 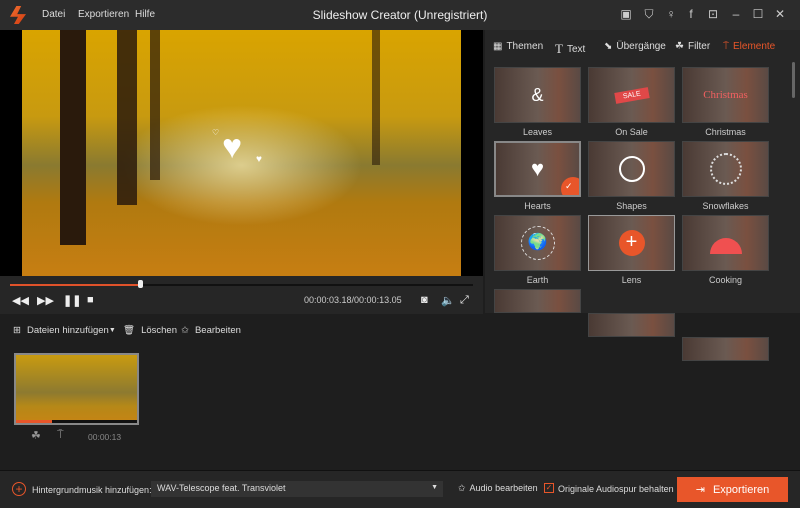 I want to click on close-icon: ✕, so click(x=780, y=14).